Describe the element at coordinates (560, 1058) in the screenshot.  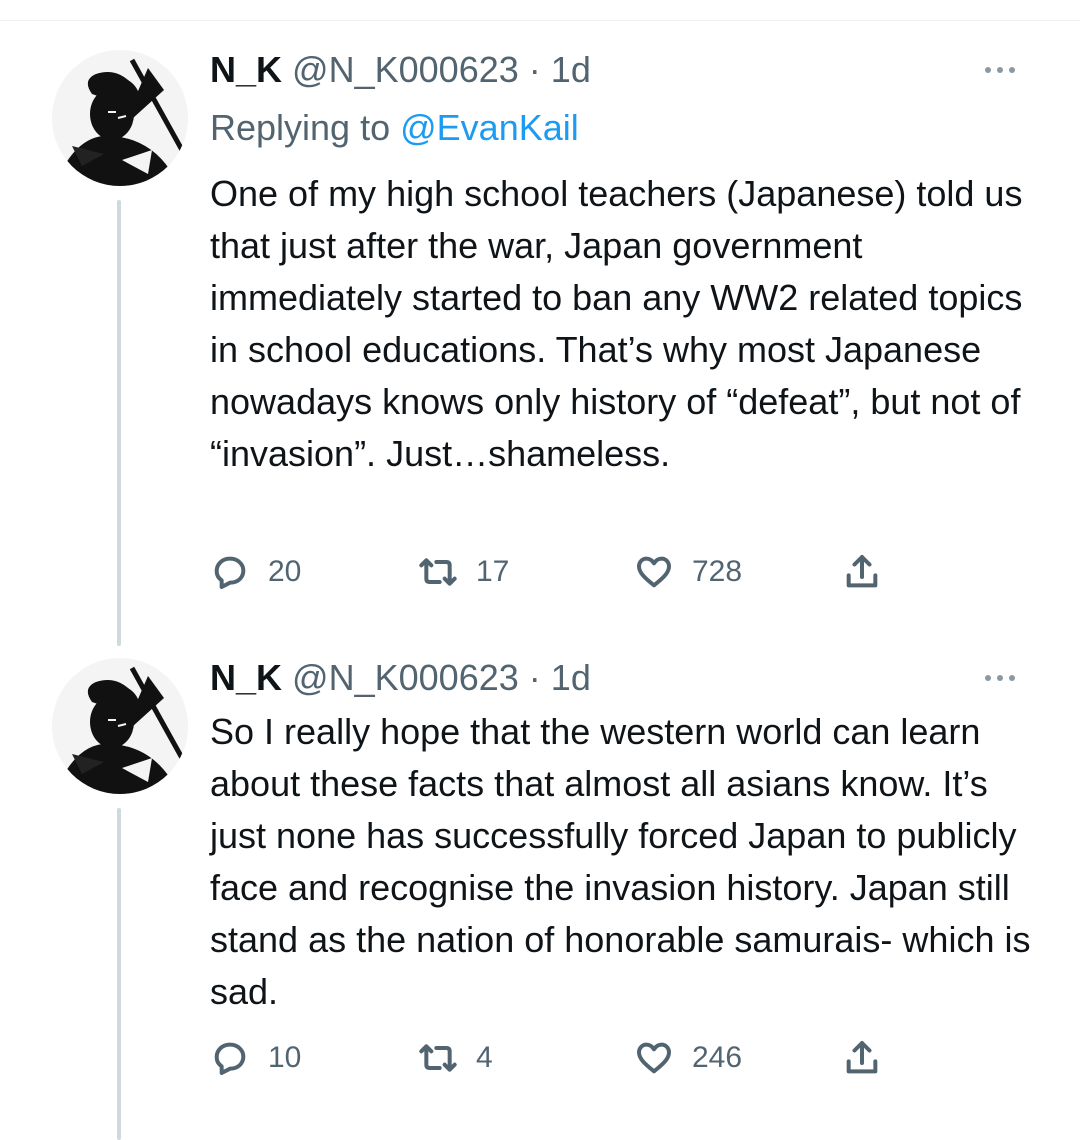
I see `tweet-actions: 10 4 246` at that location.